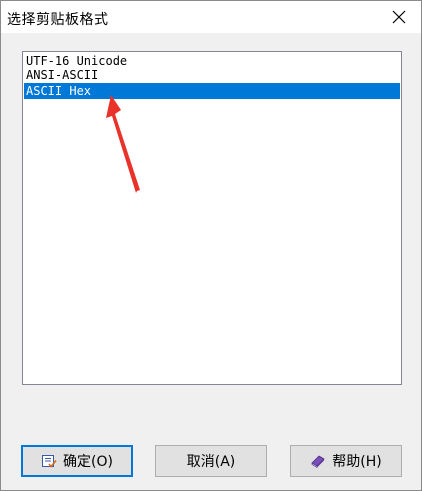 The height and width of the screenshot is (491, 422). I want to click on ok-button: 确定(O), so click(77, 461).